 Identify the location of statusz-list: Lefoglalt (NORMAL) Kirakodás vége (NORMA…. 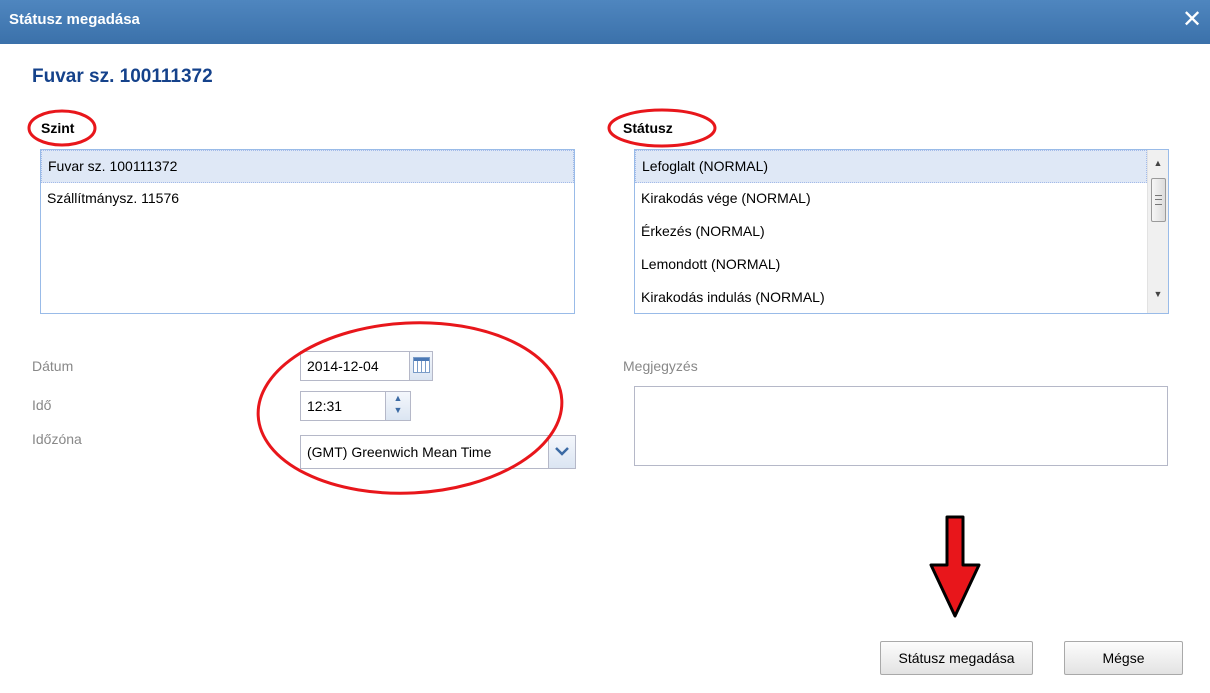
(901, 231).